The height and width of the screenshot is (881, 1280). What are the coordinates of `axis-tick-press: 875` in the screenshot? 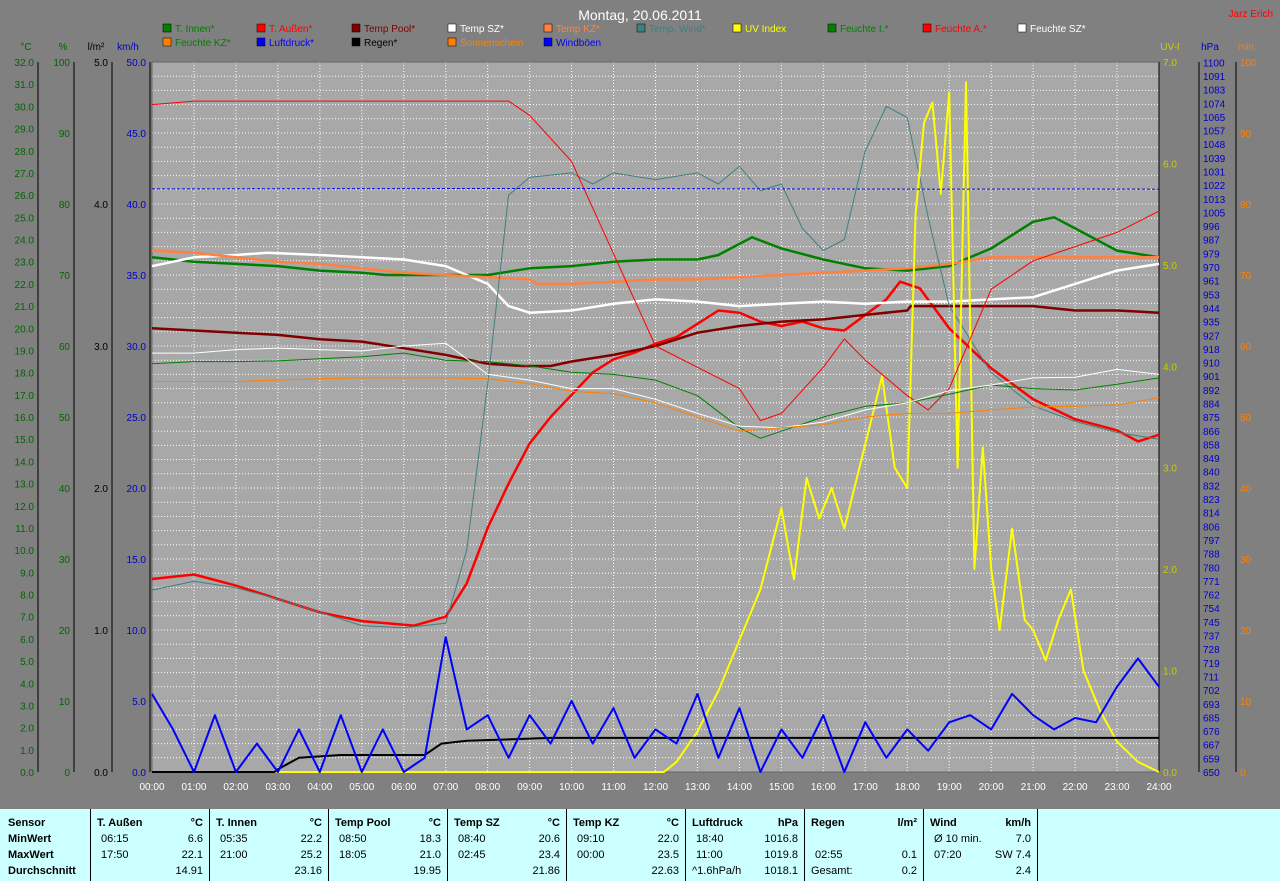 It's located at (1211, 418).